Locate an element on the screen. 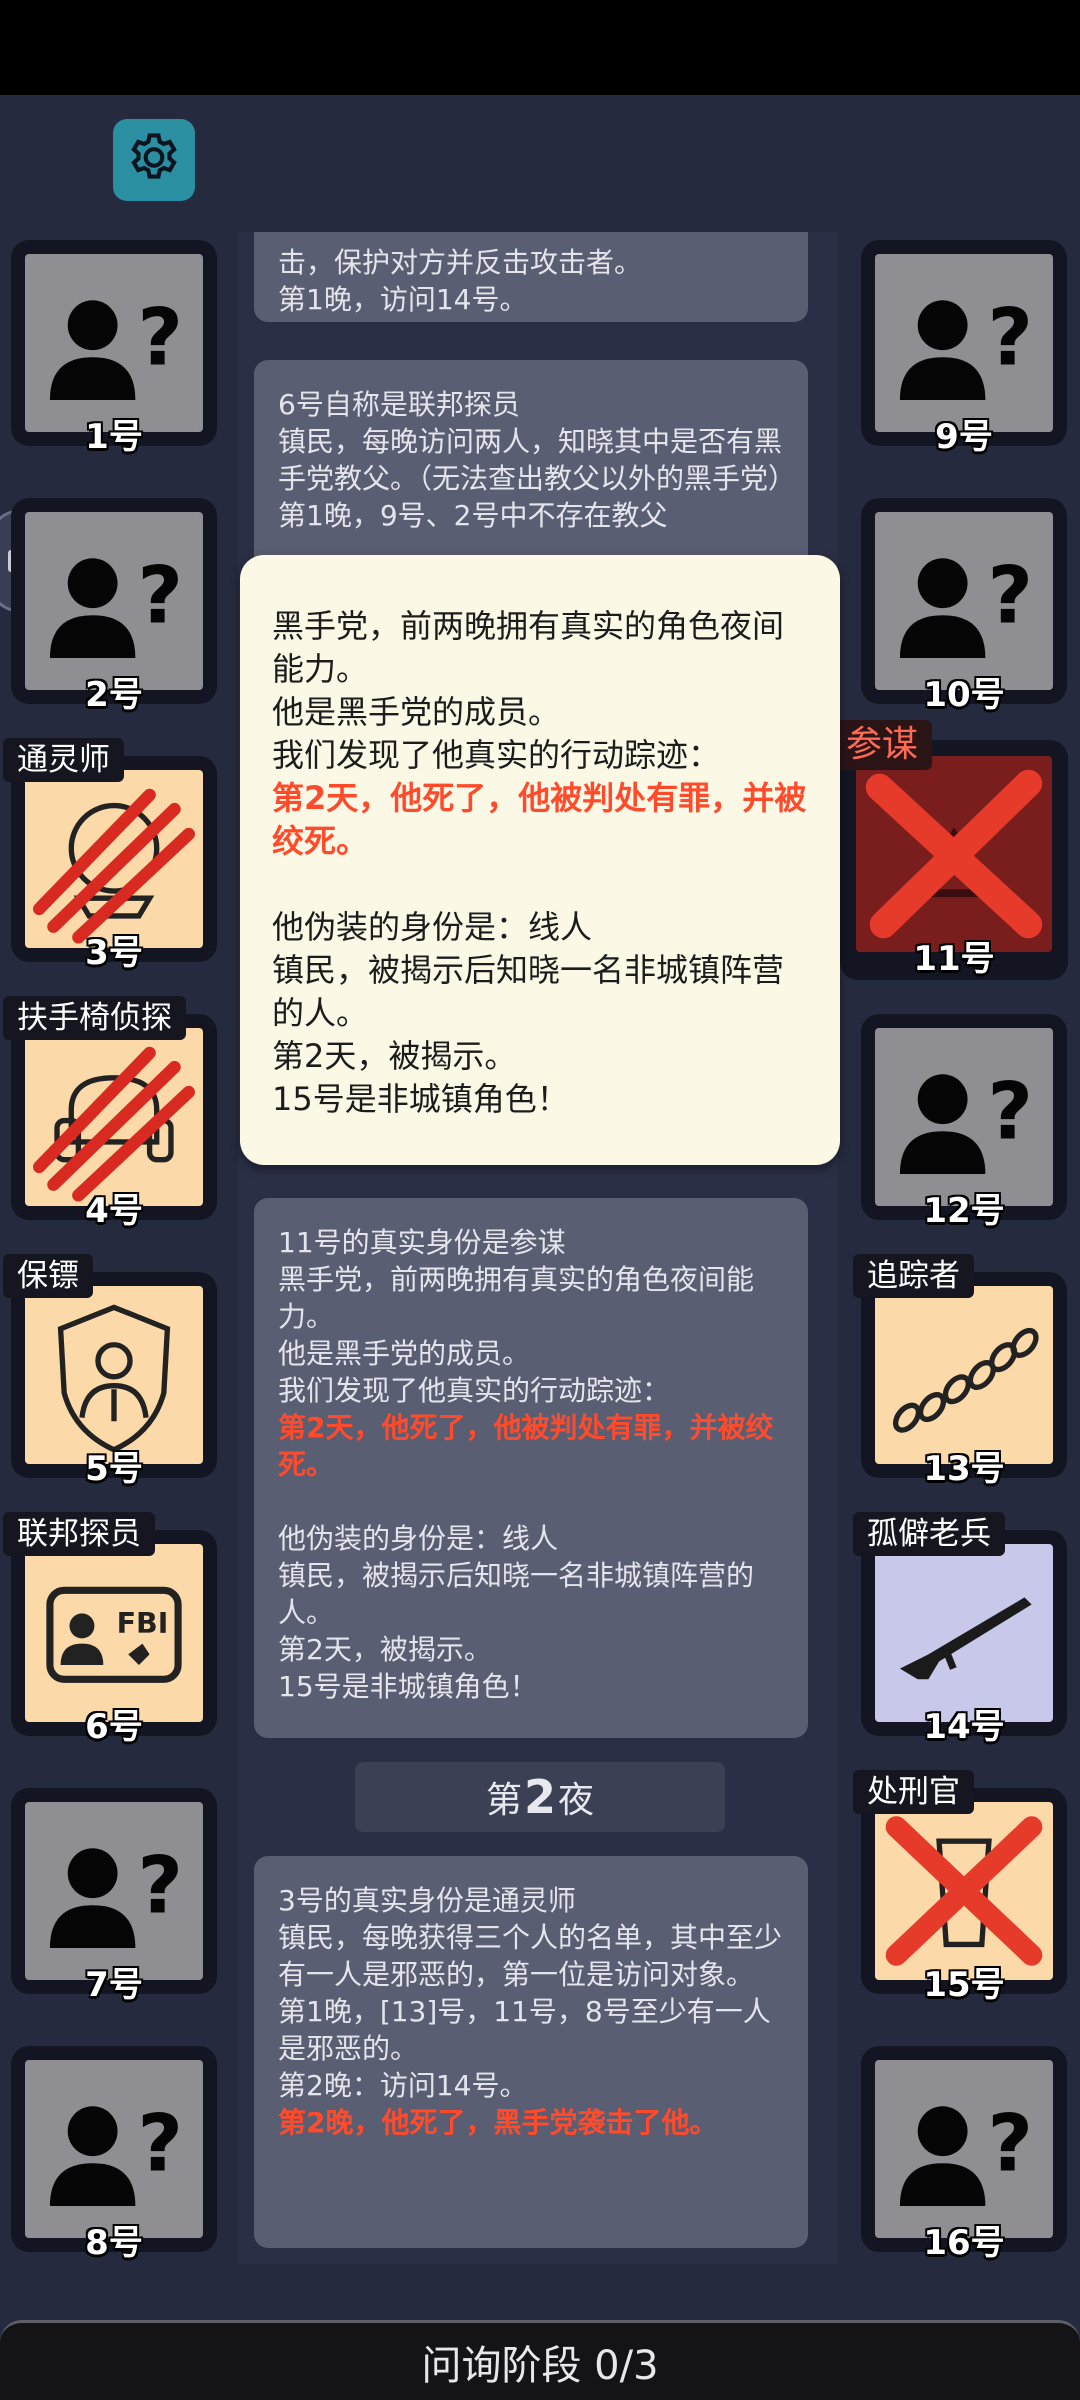 The height and width of the screenshot is (2400, 1080). popup-line: 他伪装的身份是：线人 is located at coordinates (432, 927).